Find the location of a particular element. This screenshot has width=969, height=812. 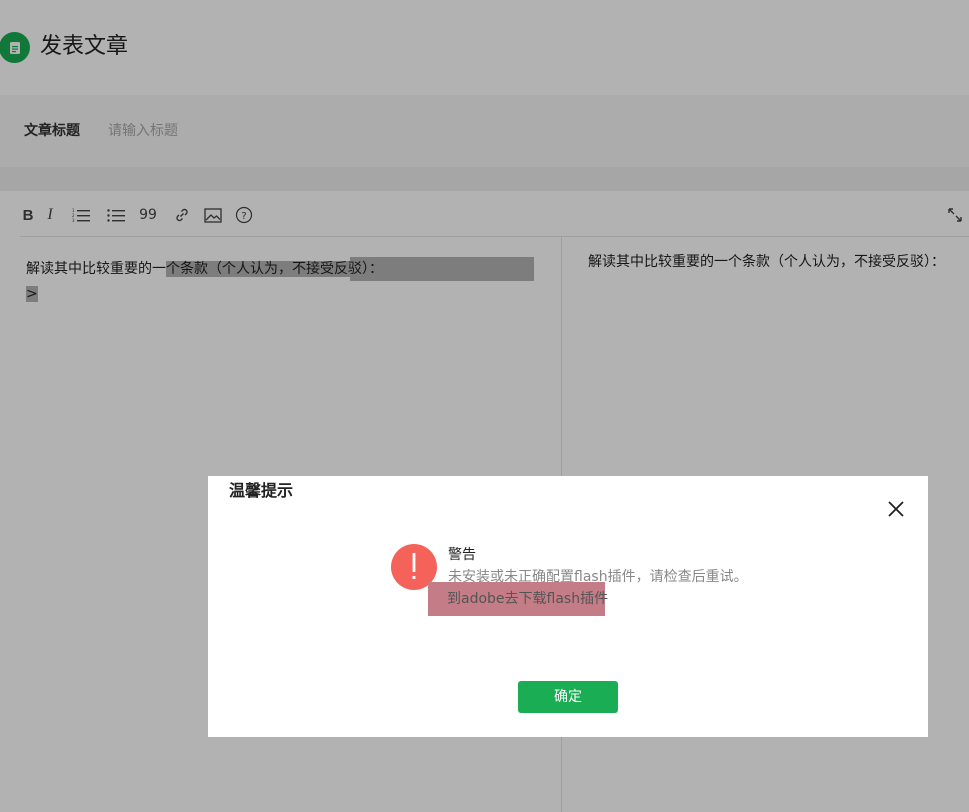

confirm-button: 确定 is located at coordinates (568, 697).